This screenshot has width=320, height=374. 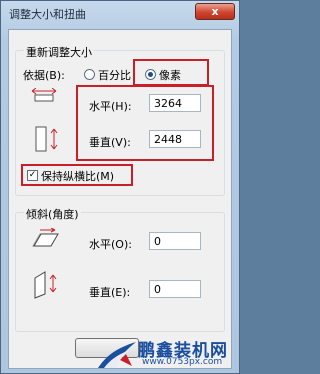 I want to click on percent-label: 百分比, so click(x=114, y=75).